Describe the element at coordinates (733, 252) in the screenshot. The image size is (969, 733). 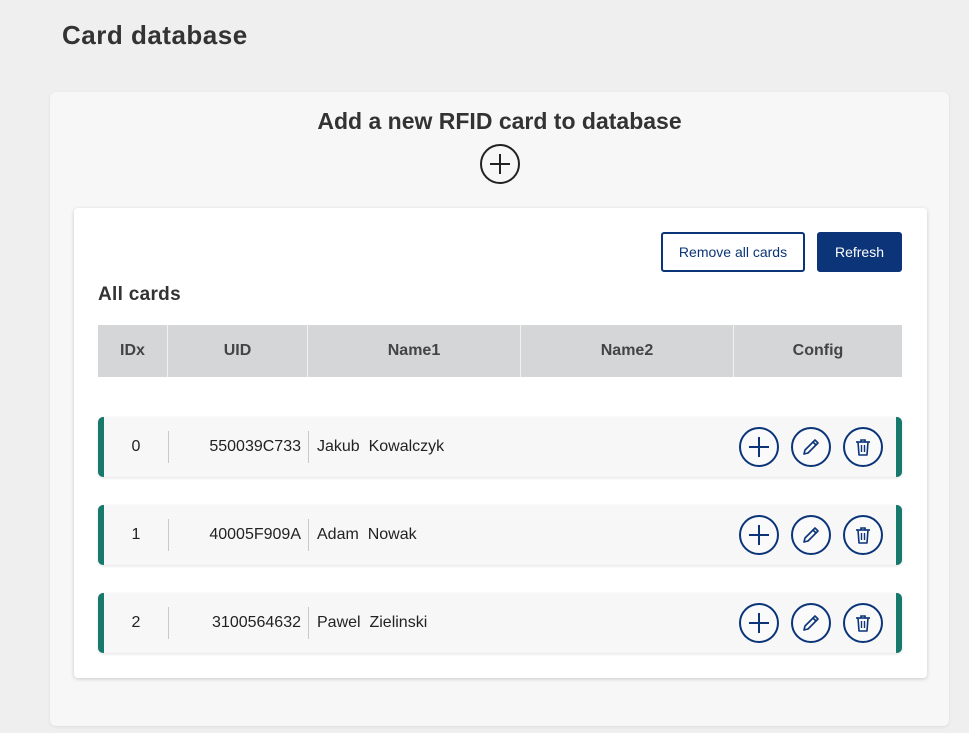
I see `remove-all-cards-button: Remove all cards` at that location.